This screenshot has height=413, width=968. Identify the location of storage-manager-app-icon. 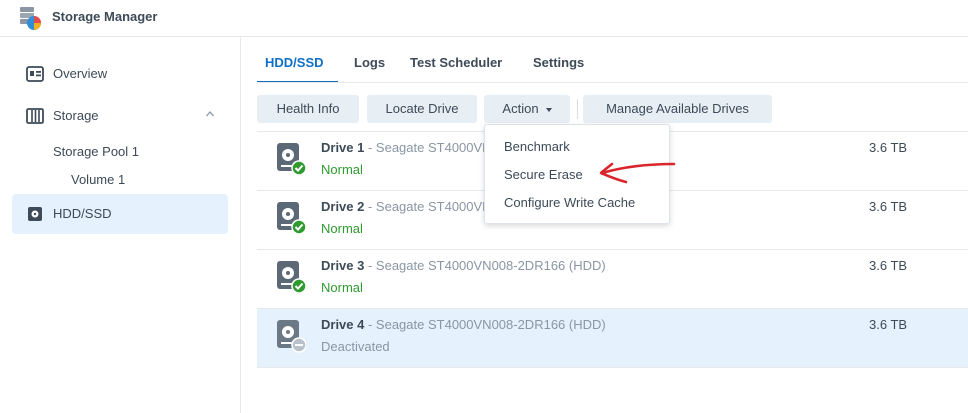
(30, 18).